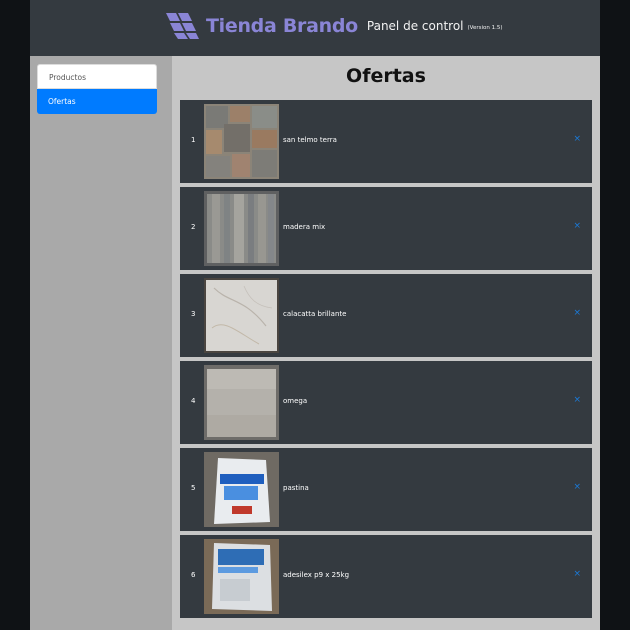  What do you see at coordinates (386, 141) in the screenshot?
I see `list-item: 1 san telmo terra ×` at bounding box center [386, 141].